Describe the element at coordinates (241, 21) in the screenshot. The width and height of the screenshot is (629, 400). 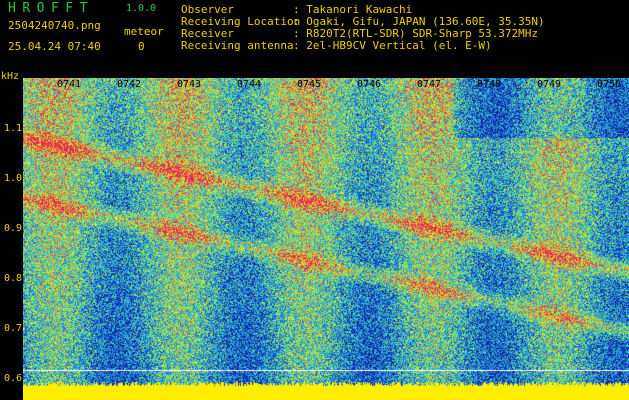
I see `info-key: Receiving Location` at that location.